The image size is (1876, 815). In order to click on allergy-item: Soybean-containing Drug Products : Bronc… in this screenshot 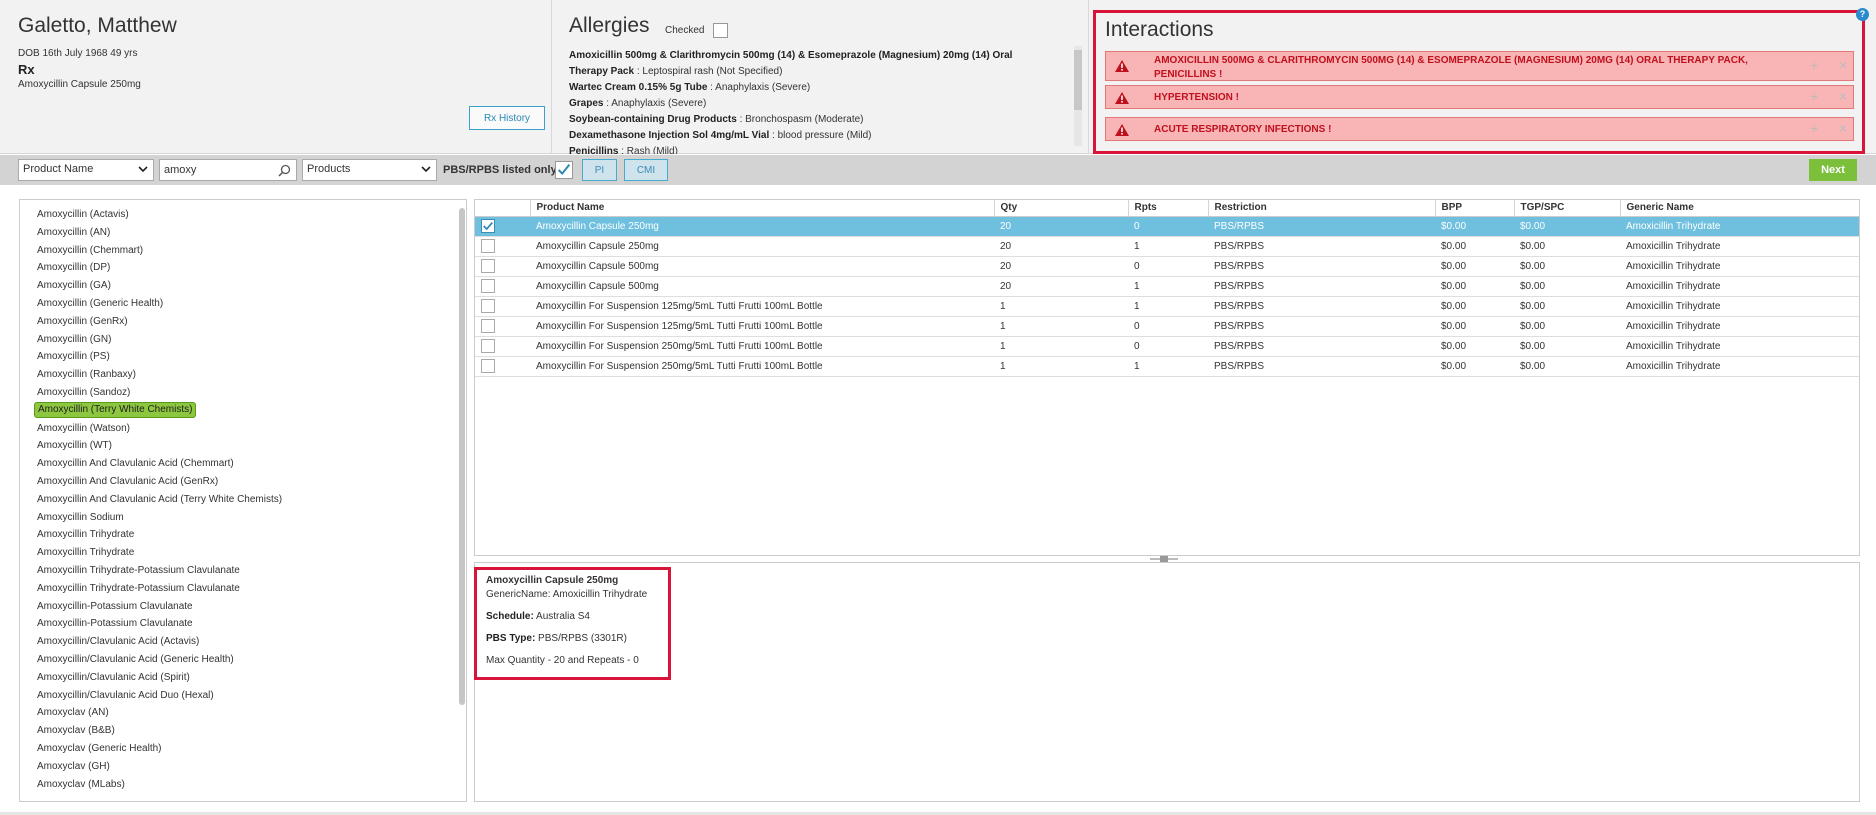, I will do `click(819, 120)`.